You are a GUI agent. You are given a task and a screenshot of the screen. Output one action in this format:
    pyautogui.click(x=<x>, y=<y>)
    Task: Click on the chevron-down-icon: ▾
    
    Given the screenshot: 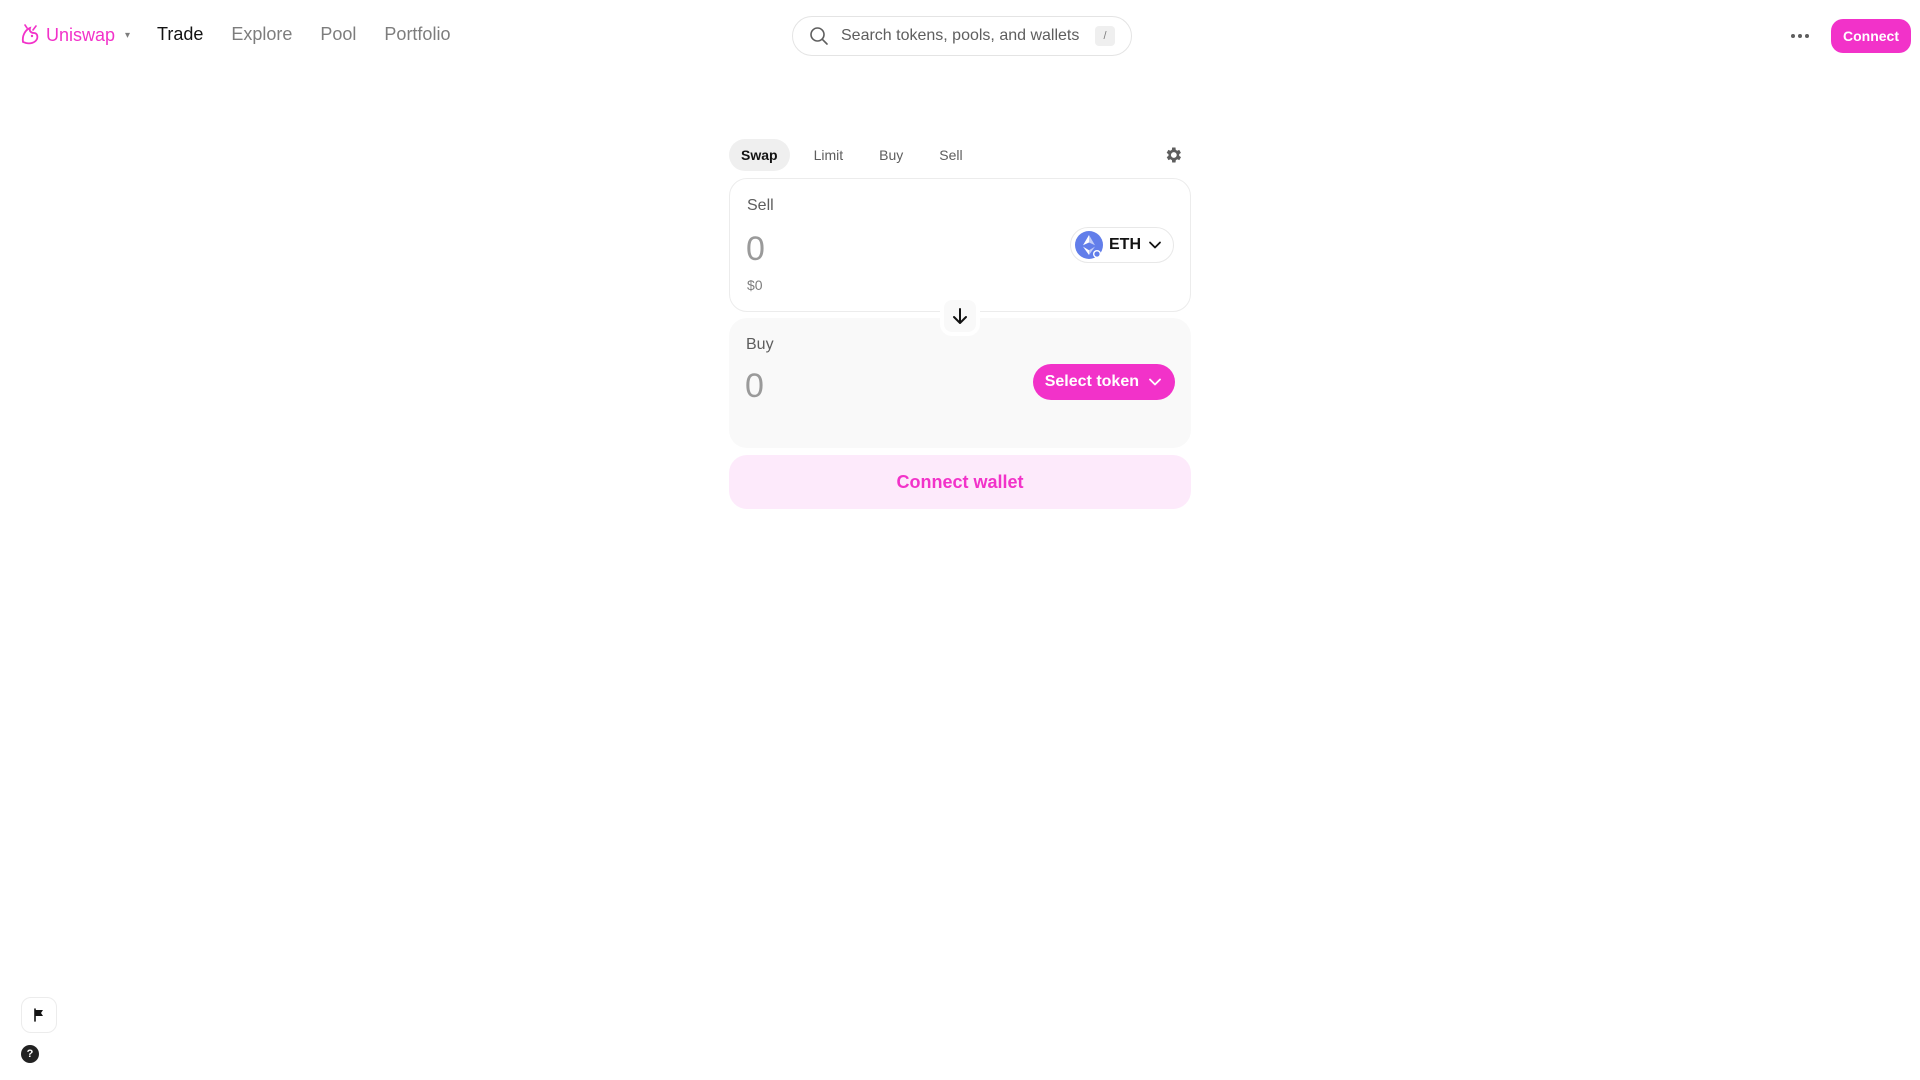 What is the action you would take?
    pyautogui.click(x=128, y=35)
    